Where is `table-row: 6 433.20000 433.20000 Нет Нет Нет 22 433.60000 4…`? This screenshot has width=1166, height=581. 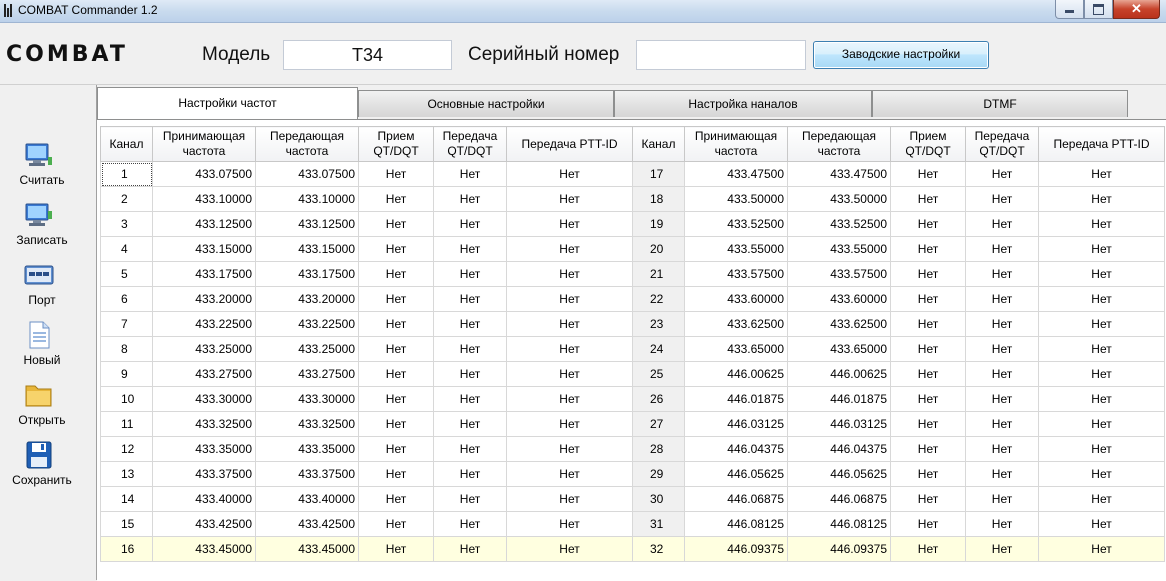
table-row: 6 433.20000 433.20000 Нет Нет Нет 22 433.60000 4… is located at coordinates (632, 299).